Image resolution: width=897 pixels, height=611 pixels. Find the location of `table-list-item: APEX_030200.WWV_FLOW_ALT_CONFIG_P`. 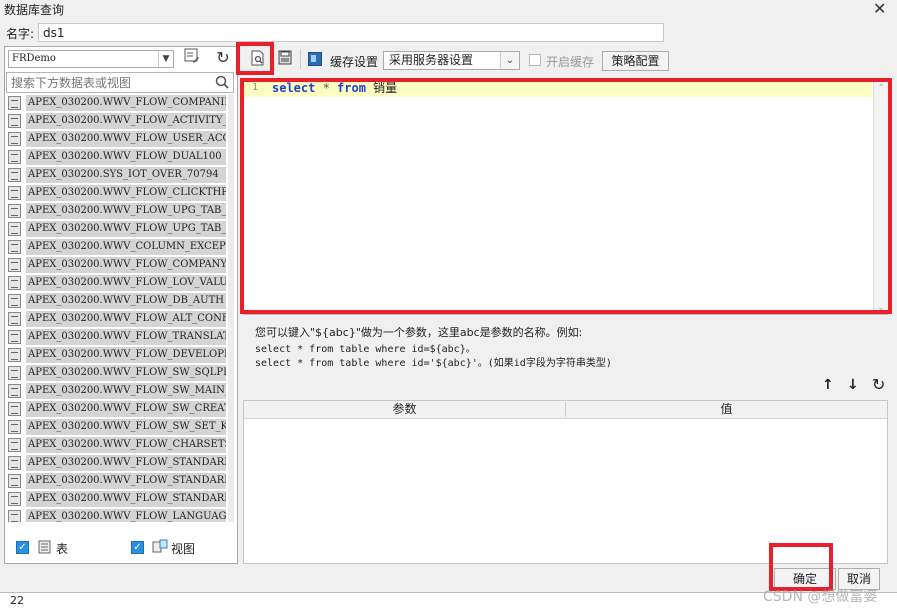

table-list-item: APEX_030200.WWV_FLOW_ALT_CONFIG_P is located at coordinates (116, 319).